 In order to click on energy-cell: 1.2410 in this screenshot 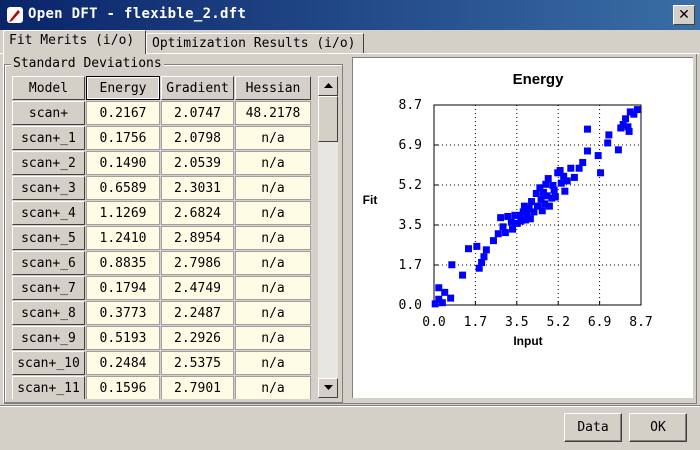, I will do `click(123, 238)`.